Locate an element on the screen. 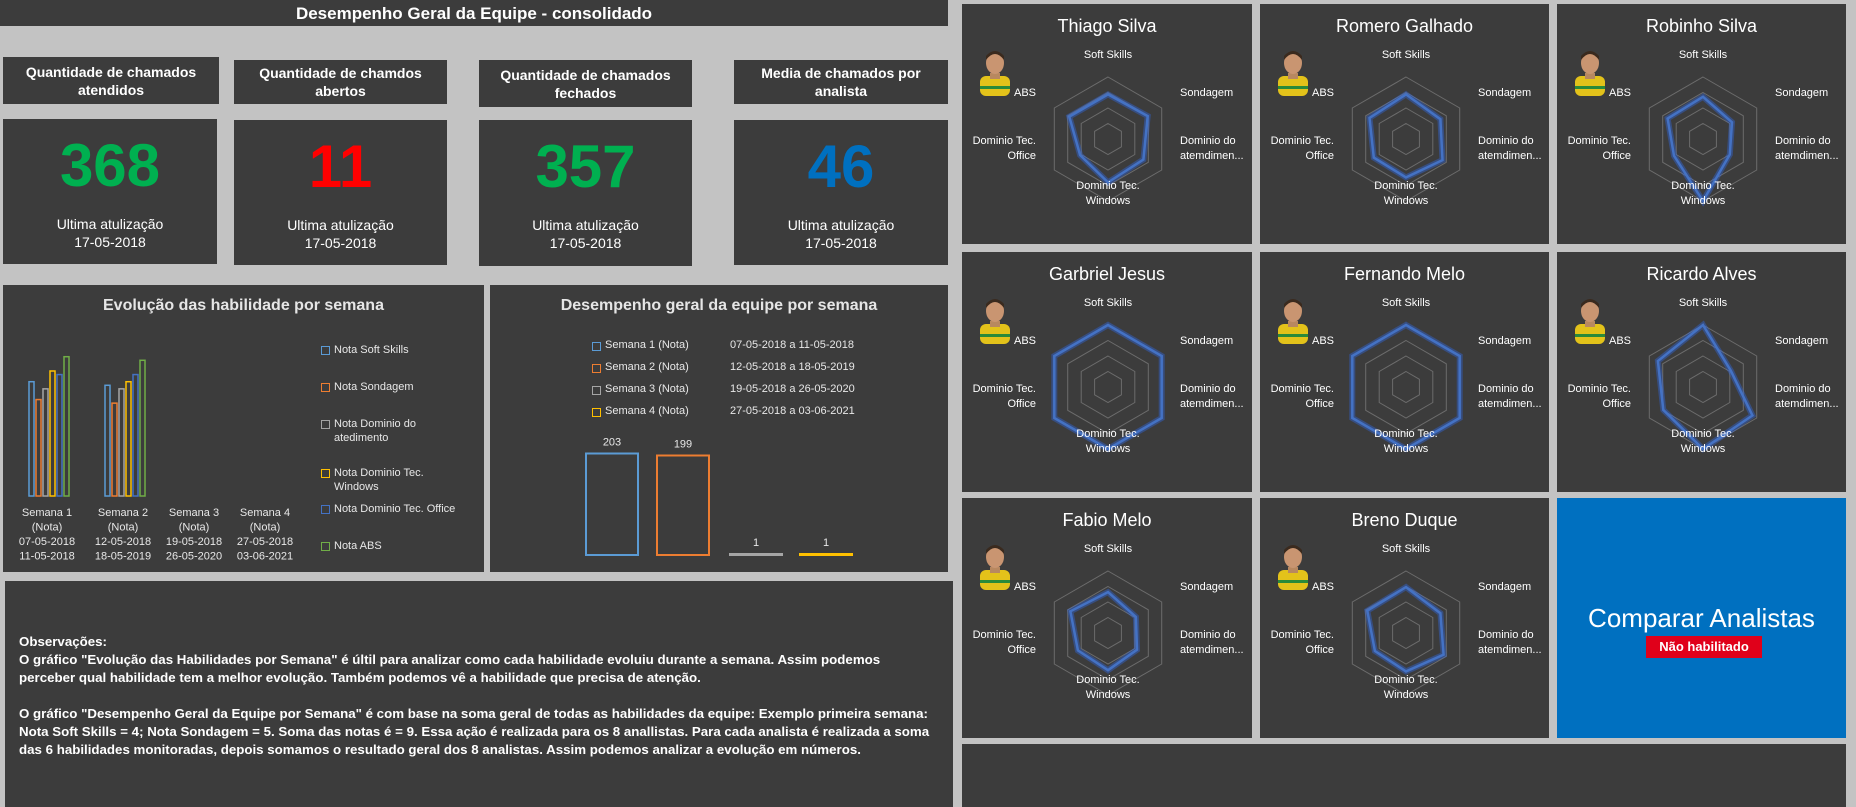  evolution-legend-item: Nota Sondagem is located at coordinates (396, 387).